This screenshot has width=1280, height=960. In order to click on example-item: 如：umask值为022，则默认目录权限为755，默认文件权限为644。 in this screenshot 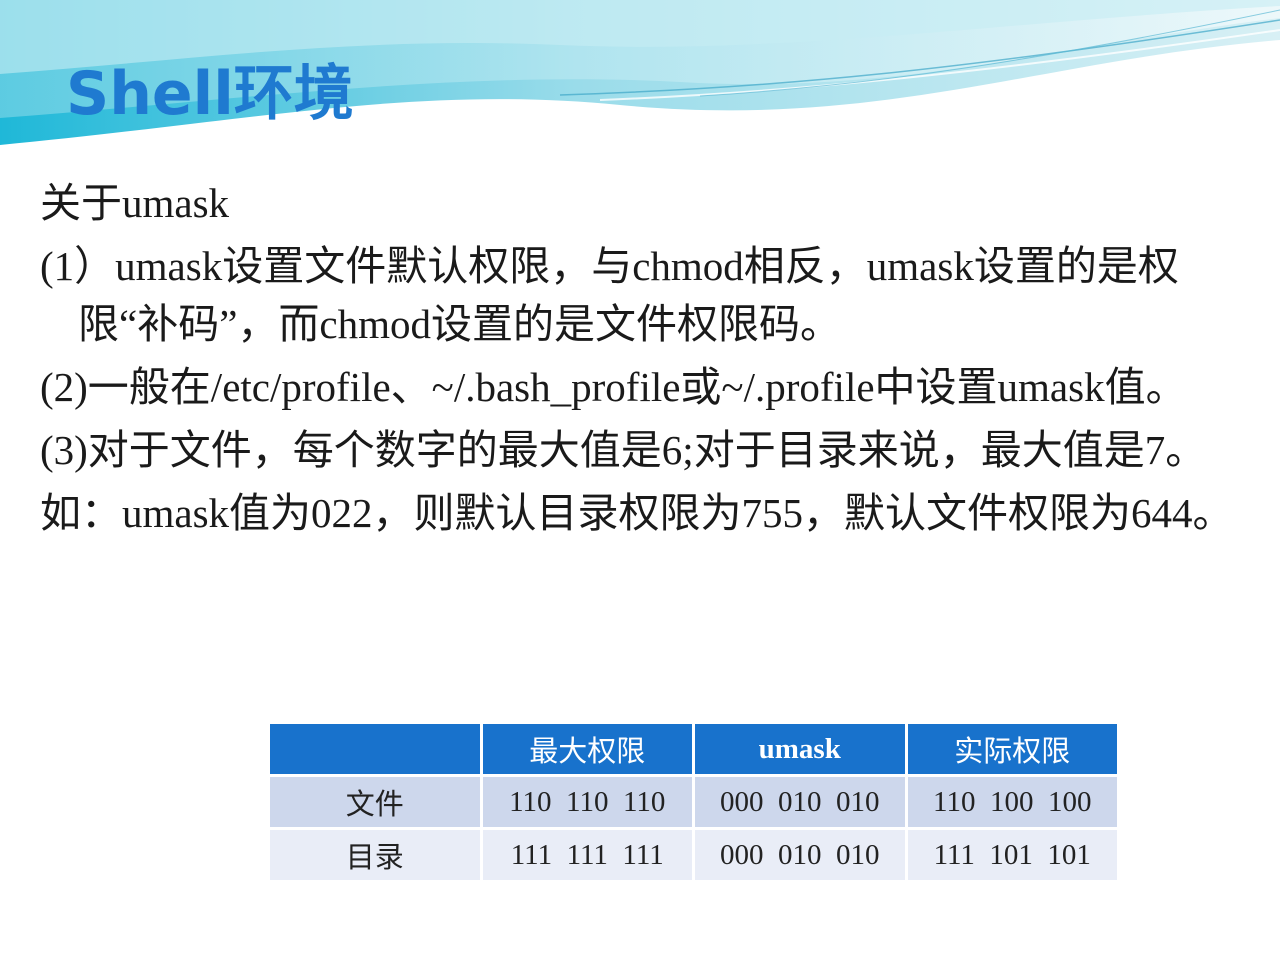, I will do `click(637, 513)`.